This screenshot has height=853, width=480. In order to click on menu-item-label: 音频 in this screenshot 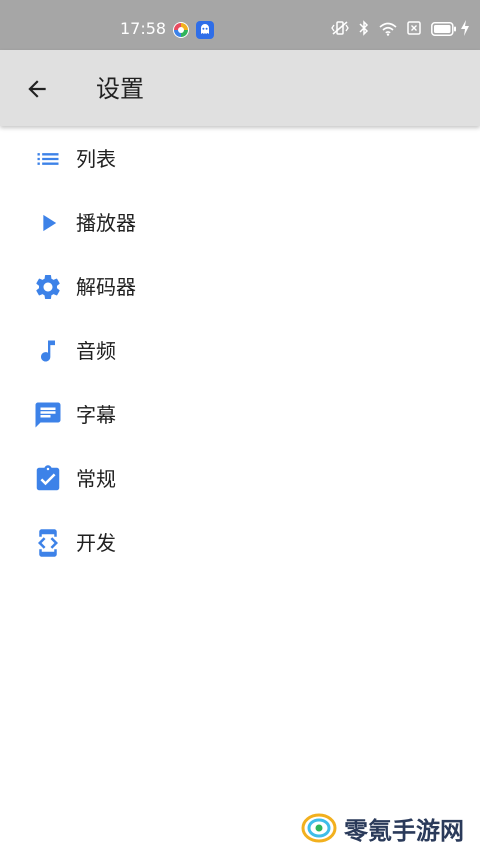, I will do `click(96, 351)`.